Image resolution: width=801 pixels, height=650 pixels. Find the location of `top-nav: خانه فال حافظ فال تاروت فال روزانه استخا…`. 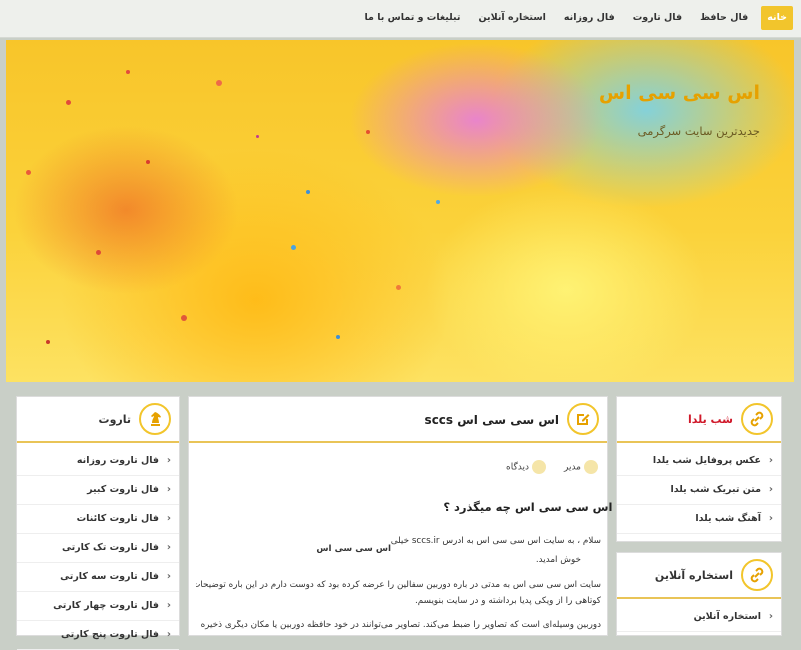

top-nav: خانه فال حافظ فال تاروت فال روزانه استخا… is located at coordinates (400, 19).